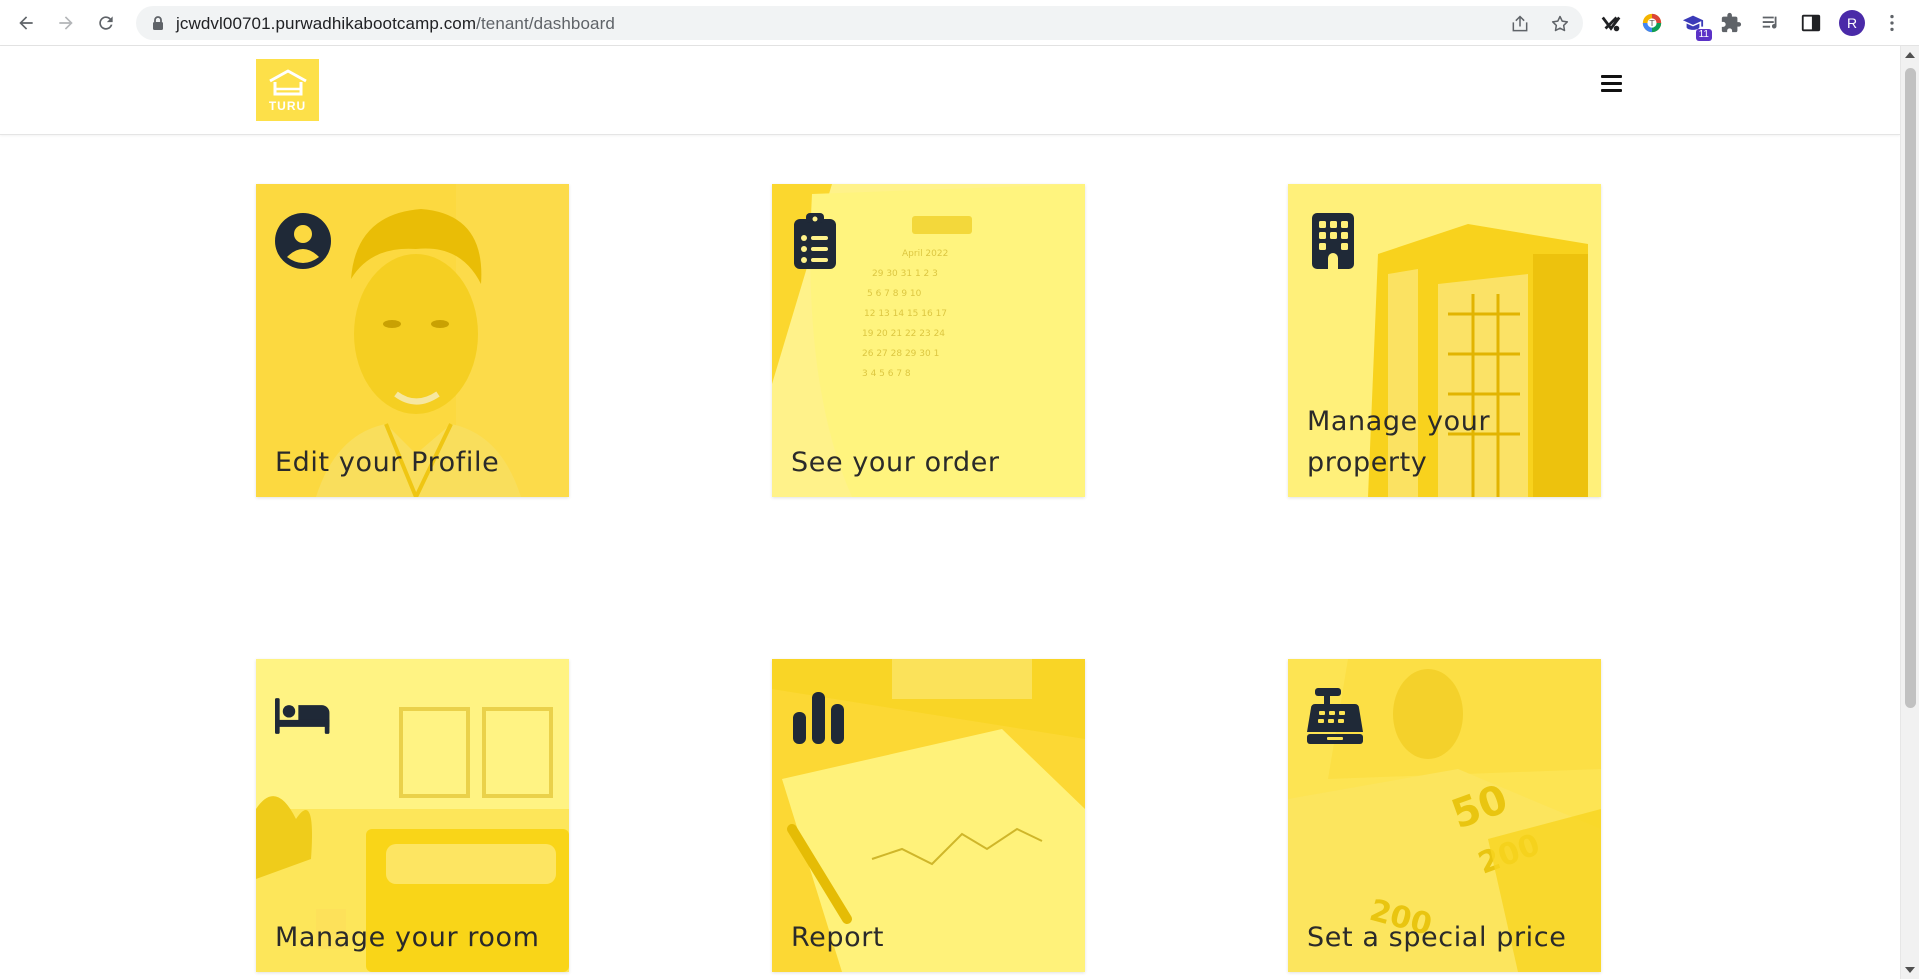 Image resolution: width=1919 pixels, height=979 pixels. What do you see at coordinates (1444, 340) in the screenshot?
I see `card-manage-property: Manage your property` at bounding box center [1444, 340].